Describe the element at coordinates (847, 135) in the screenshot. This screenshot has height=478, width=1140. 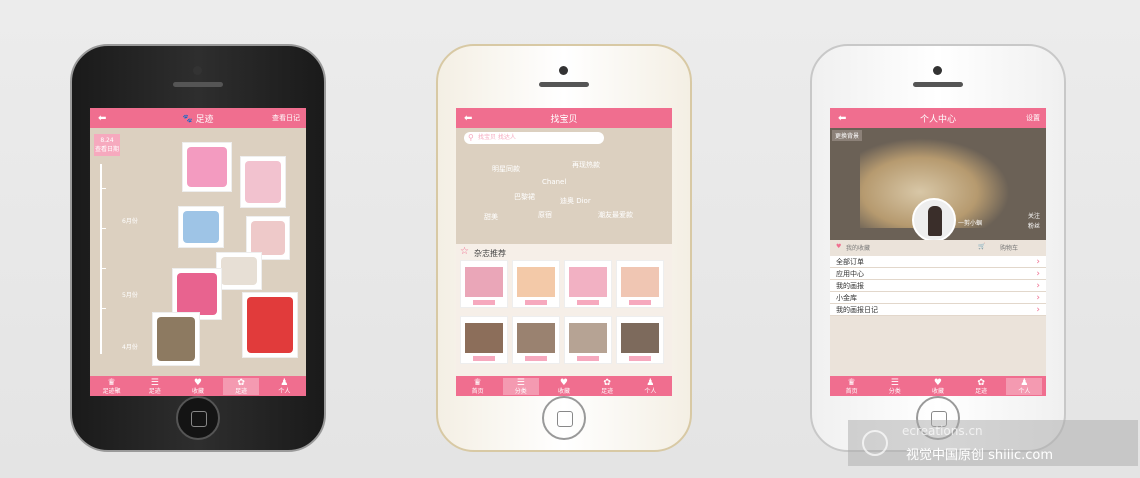
I see `change-background-button: 更换背景` at that location.